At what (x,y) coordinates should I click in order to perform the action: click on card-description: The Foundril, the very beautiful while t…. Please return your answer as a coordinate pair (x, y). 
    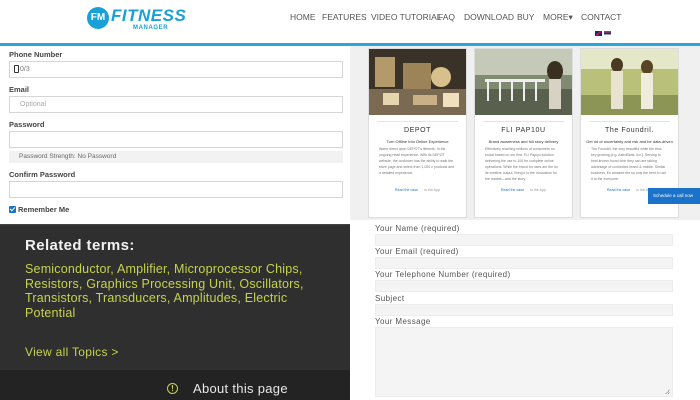
    Looking at the image, I should click on (629, 164).